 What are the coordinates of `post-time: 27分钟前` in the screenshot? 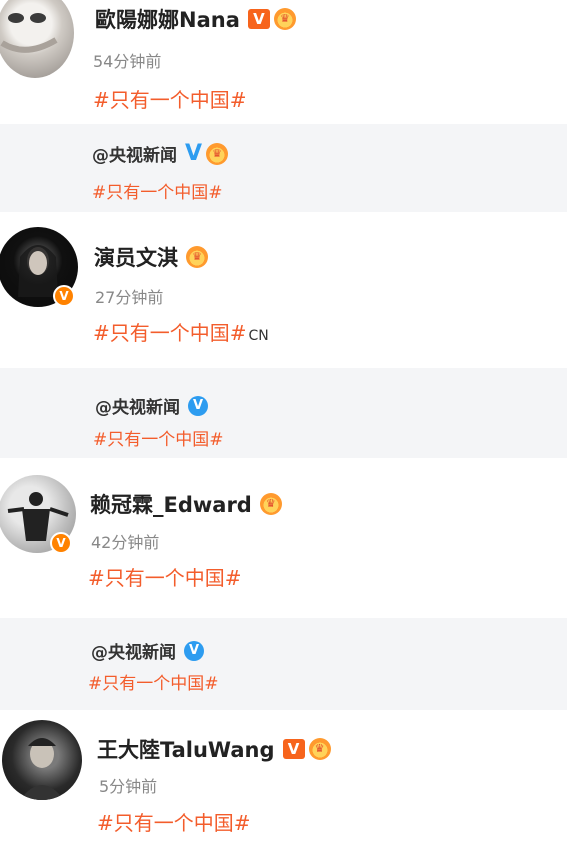 It's located at (129, 297).